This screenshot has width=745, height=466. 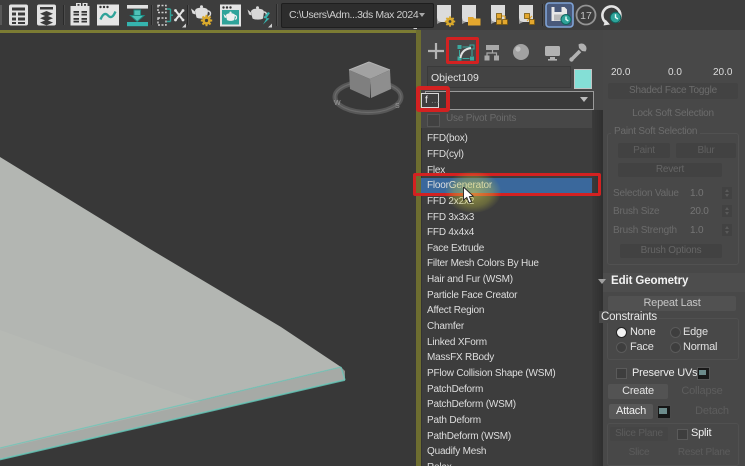 What do you see at coordinates (337, 103) in the screenshot?
I see `svg-text: W` at bounding box center [337, 103].